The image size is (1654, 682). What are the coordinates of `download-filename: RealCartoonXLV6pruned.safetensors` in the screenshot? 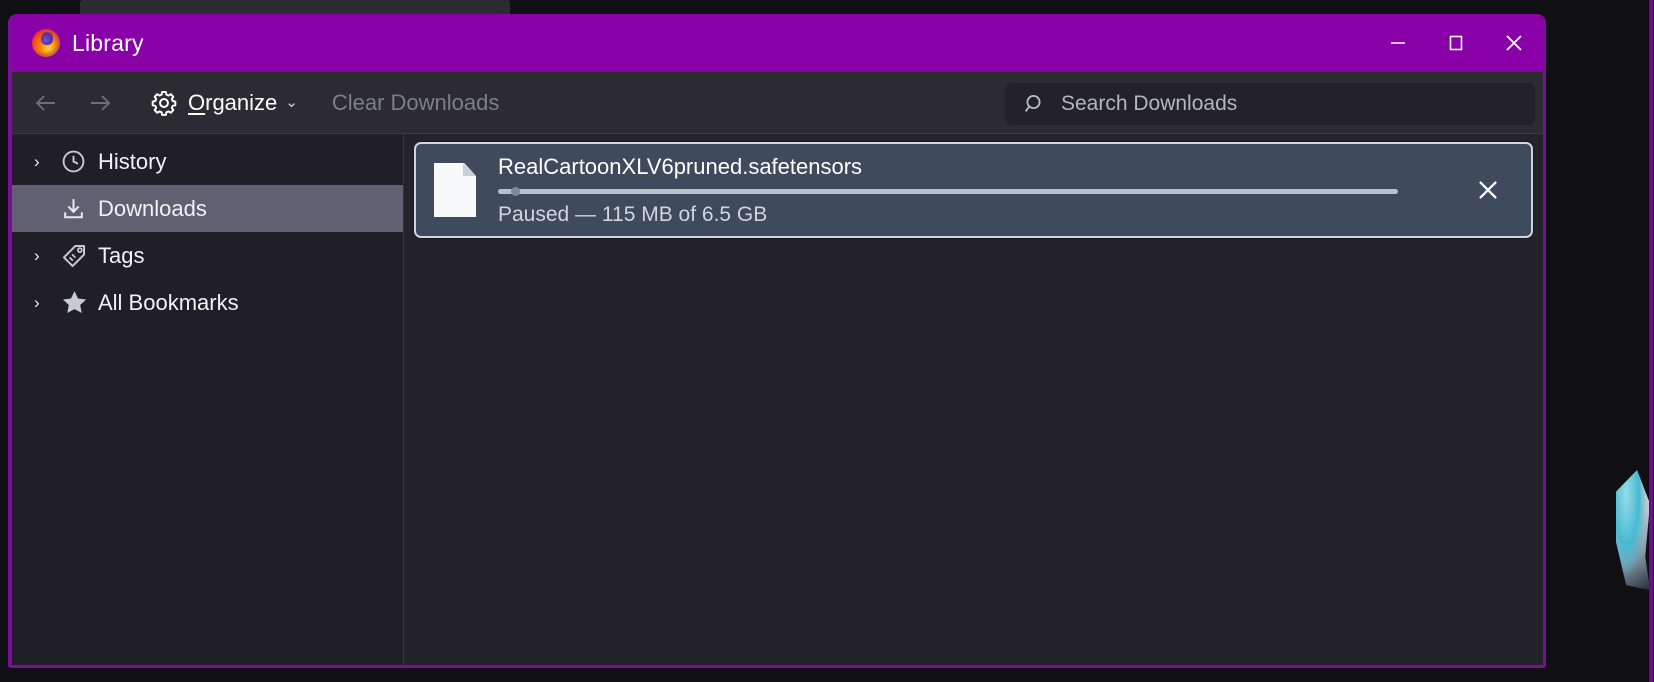 It's located at (680, 166).